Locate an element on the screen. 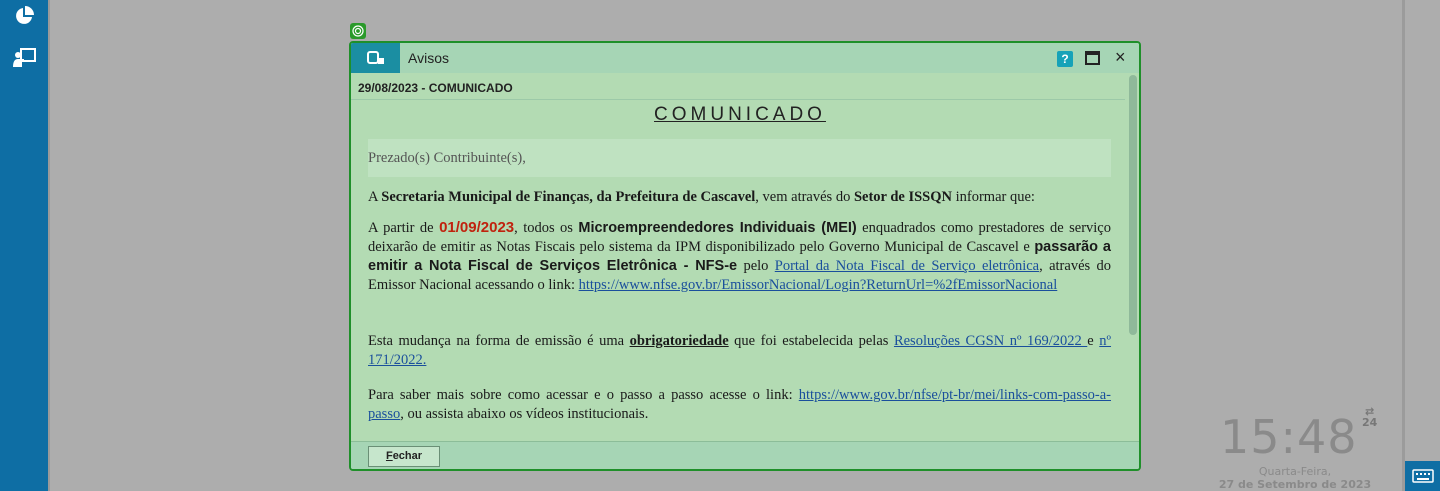 Image resolution: width=1440 pixels, height=491 pixels. message-subject: 29/08/2023 - COMUNICADO is located at coordinates (435, 88).